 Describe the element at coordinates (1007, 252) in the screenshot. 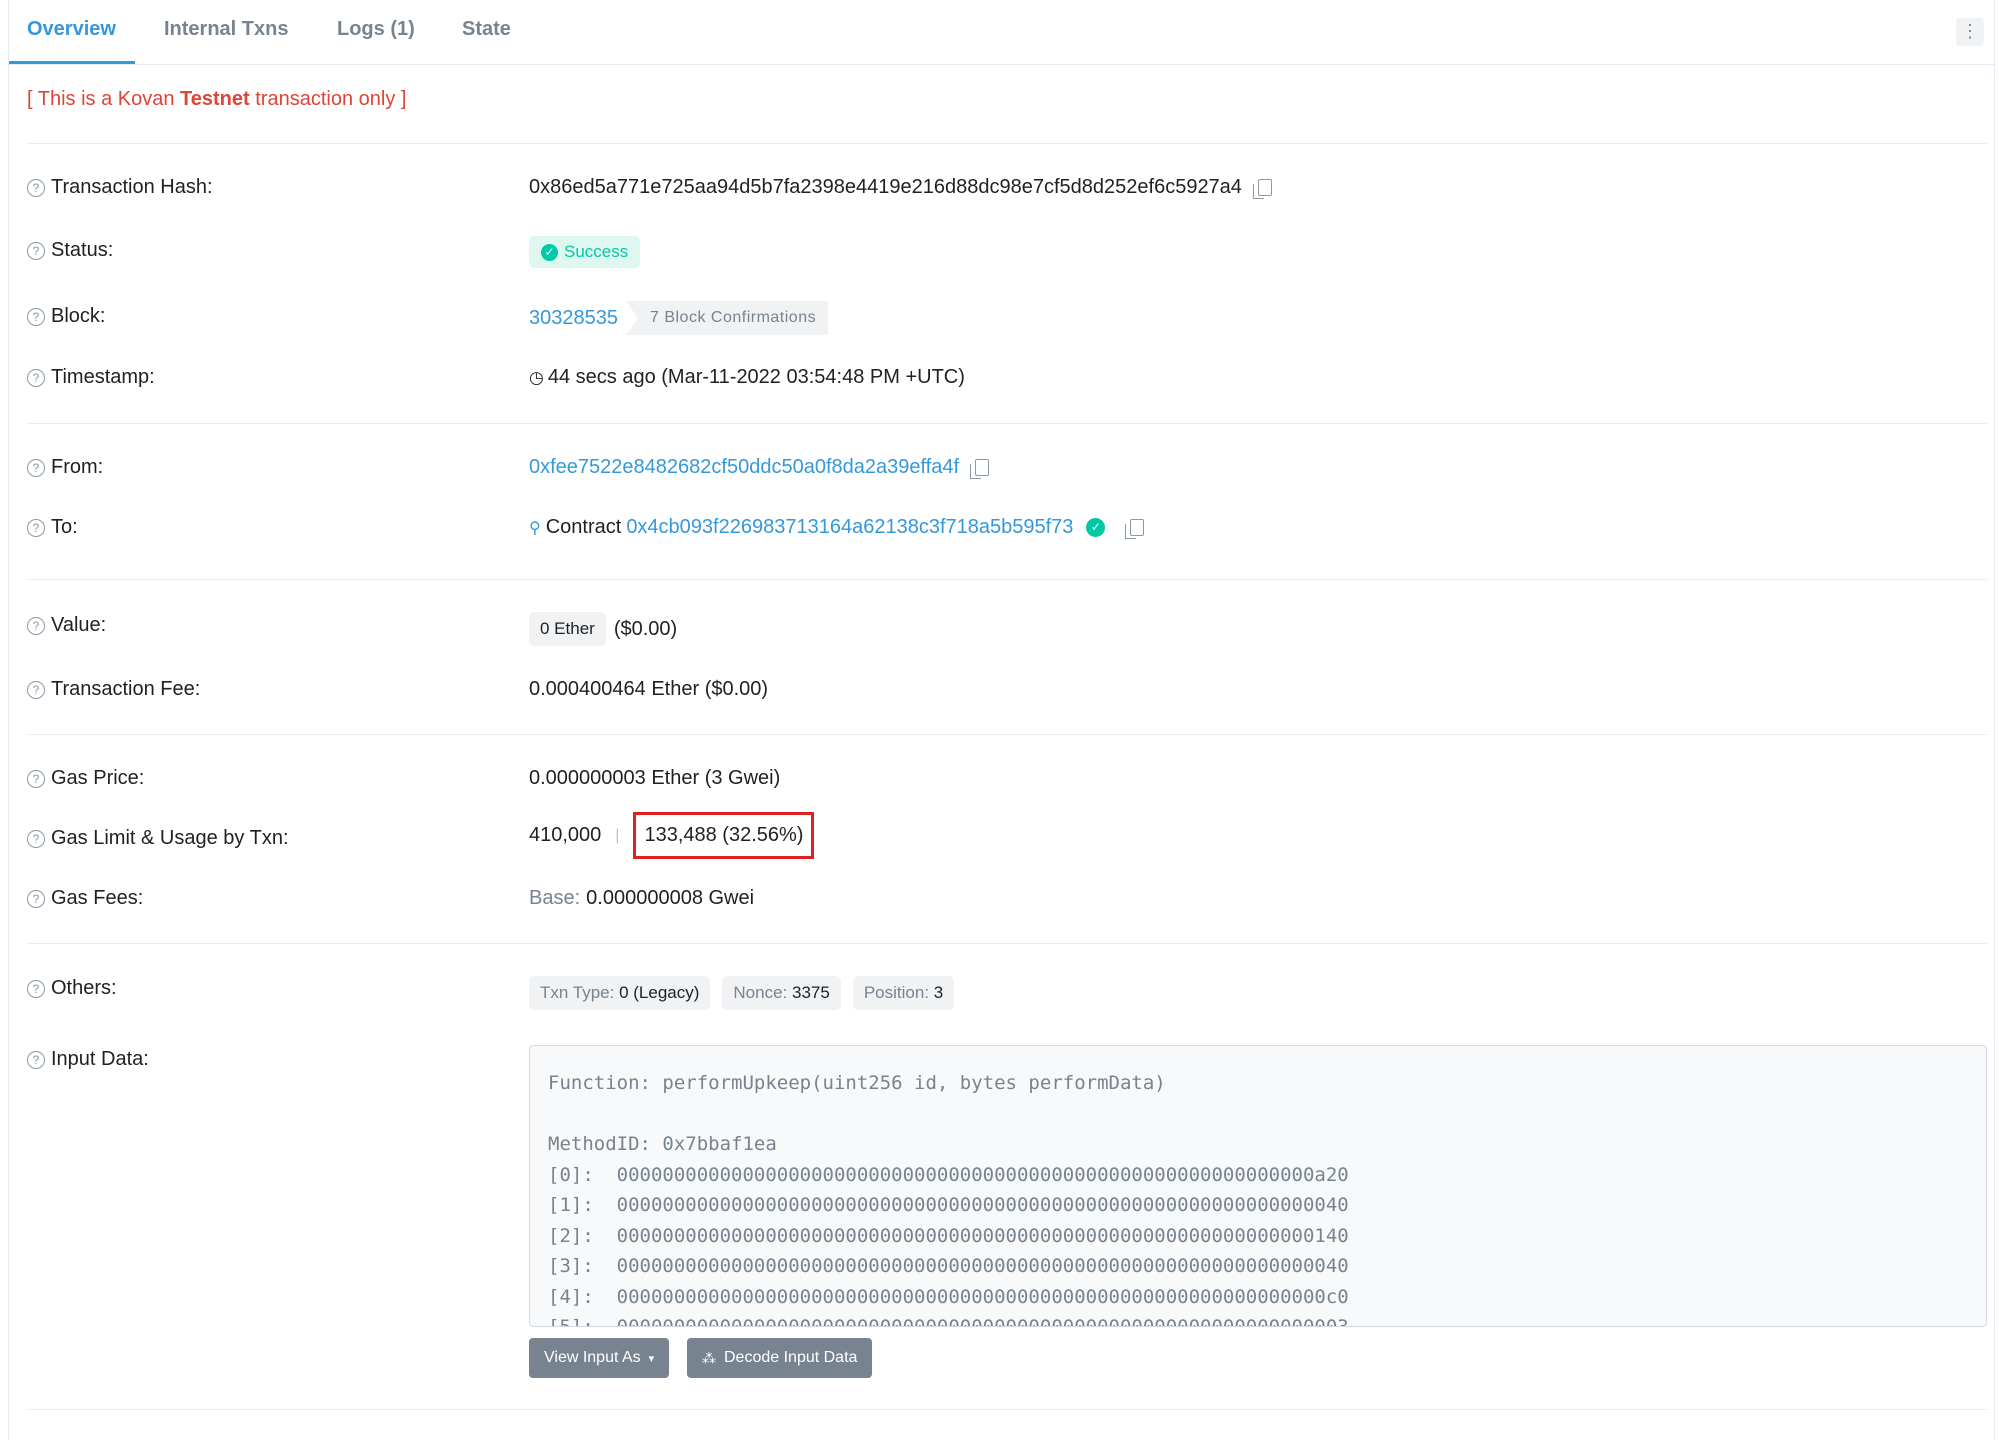

I see `row-status: ? Status: ✓ Success` at that location.